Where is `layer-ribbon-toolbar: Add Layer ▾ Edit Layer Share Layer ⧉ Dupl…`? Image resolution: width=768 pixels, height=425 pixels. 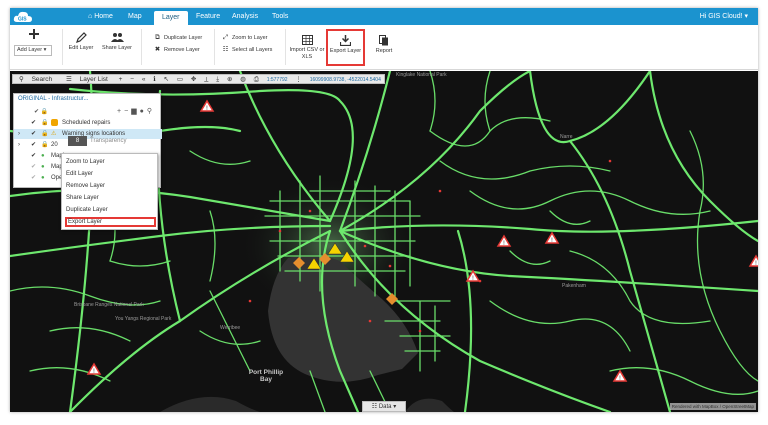
layer-ribbon-toolbar: Add Layer ▾ Edit Layer Share Layer ⧉ Dupl… is located at coordinates (384, 47).